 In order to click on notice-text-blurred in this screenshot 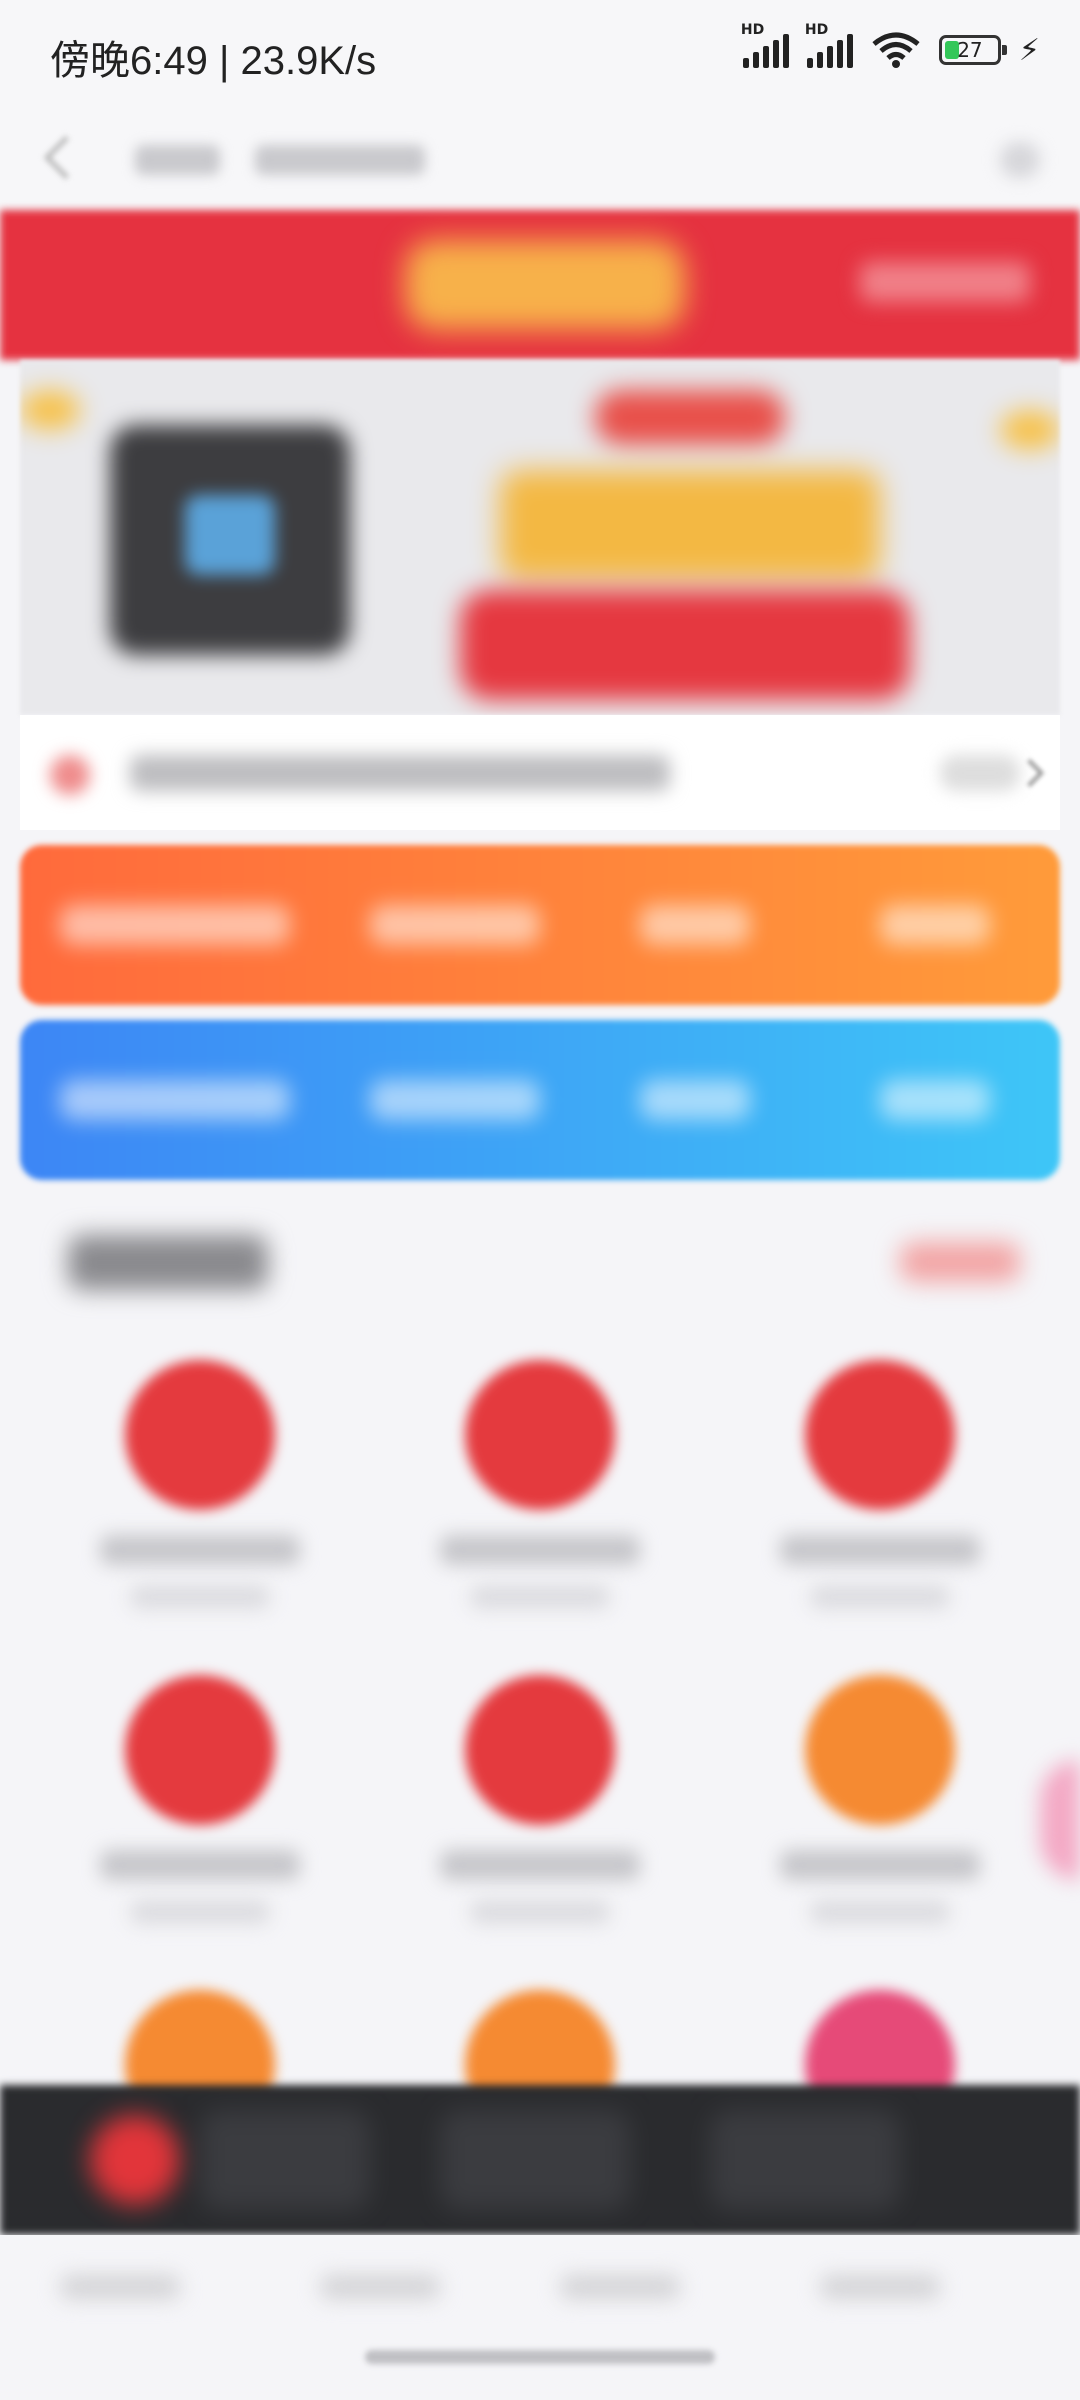, I will do `click(400, 773)`.